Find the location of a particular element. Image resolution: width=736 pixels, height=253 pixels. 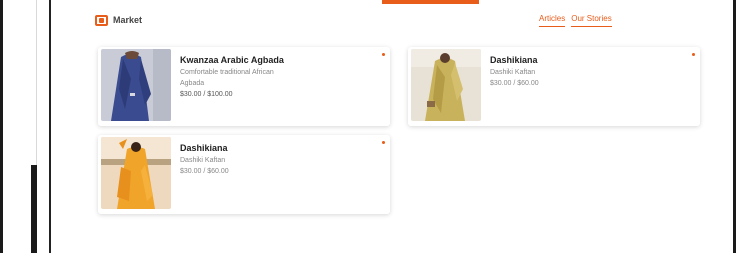

header-links: Articles Our Stories is located at coordinates (575, 20).